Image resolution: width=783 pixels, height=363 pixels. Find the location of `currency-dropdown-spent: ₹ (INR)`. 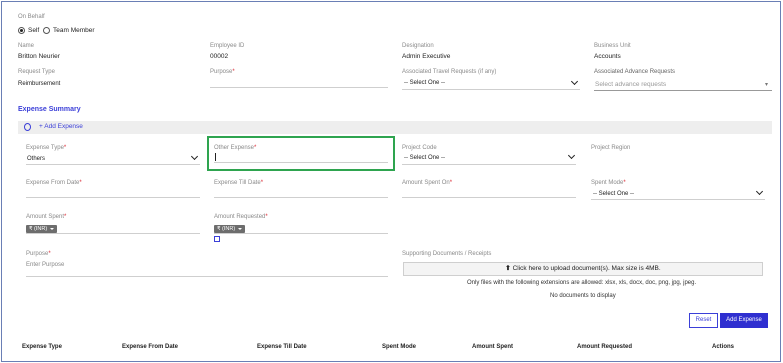

currency-dropdown-spent: ₹ (INR) is located at coordinates (42, 229).